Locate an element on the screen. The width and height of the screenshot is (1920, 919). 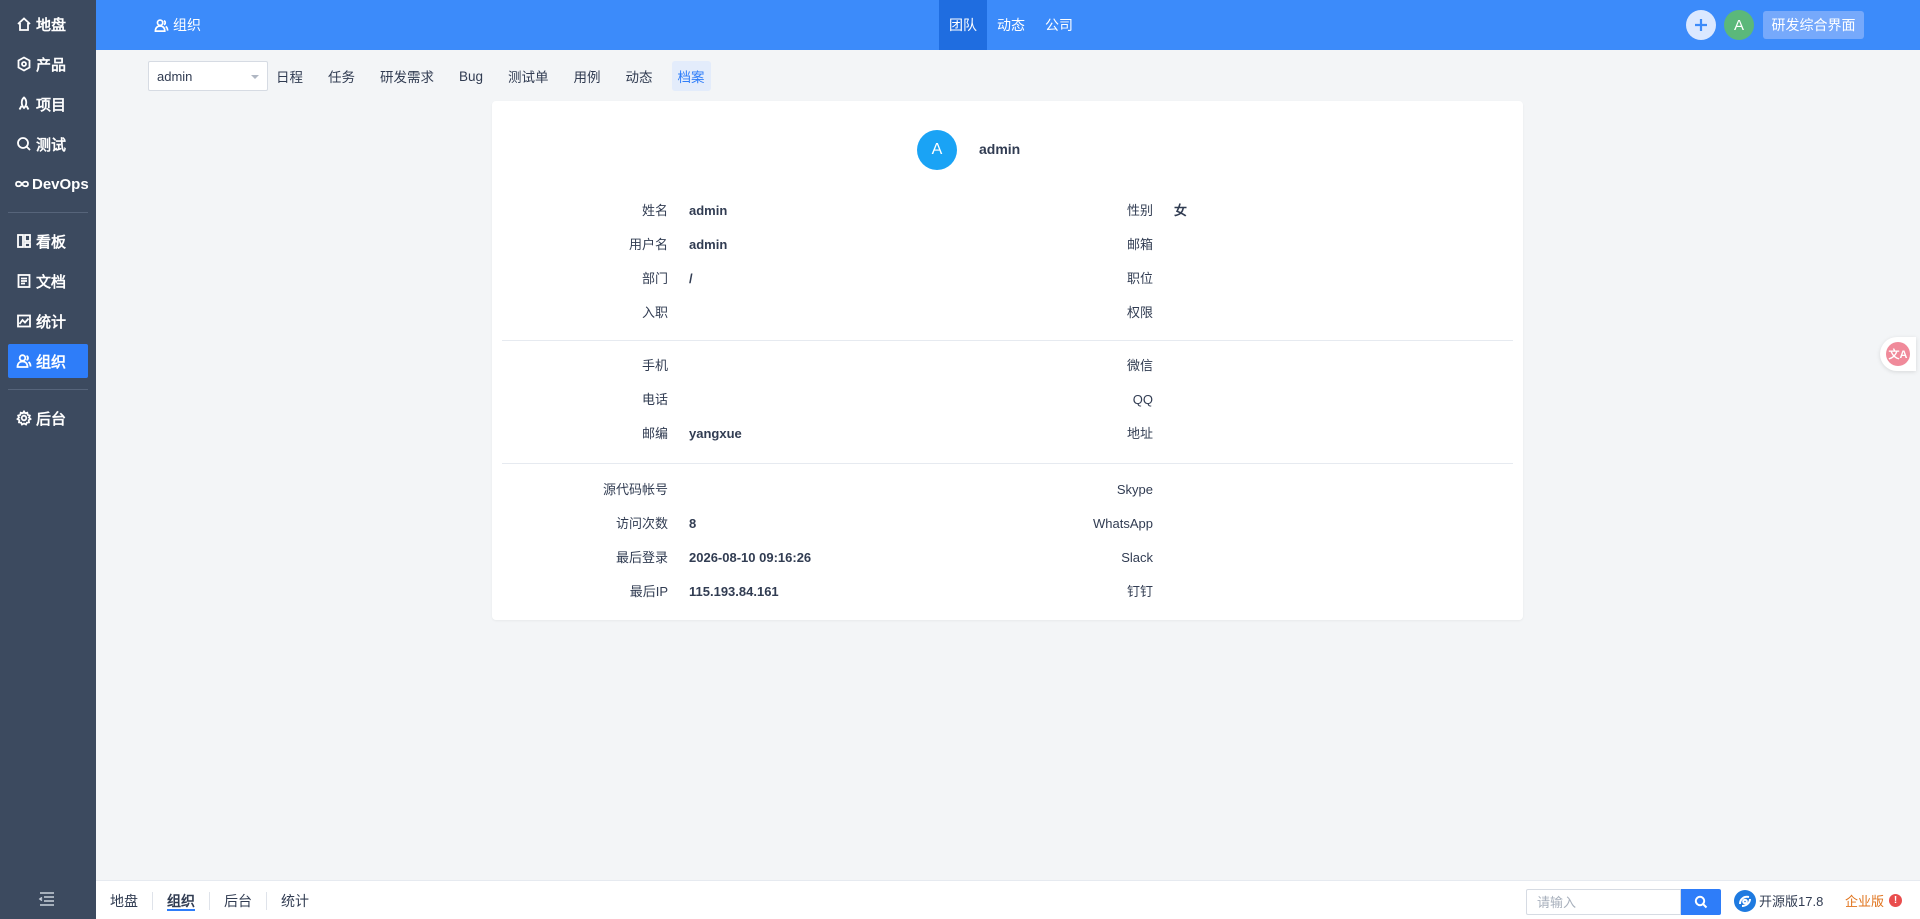
profile-row: 最后登录 2026-08-10 09:16:26 Slack is located at coordinates (1007, 558).